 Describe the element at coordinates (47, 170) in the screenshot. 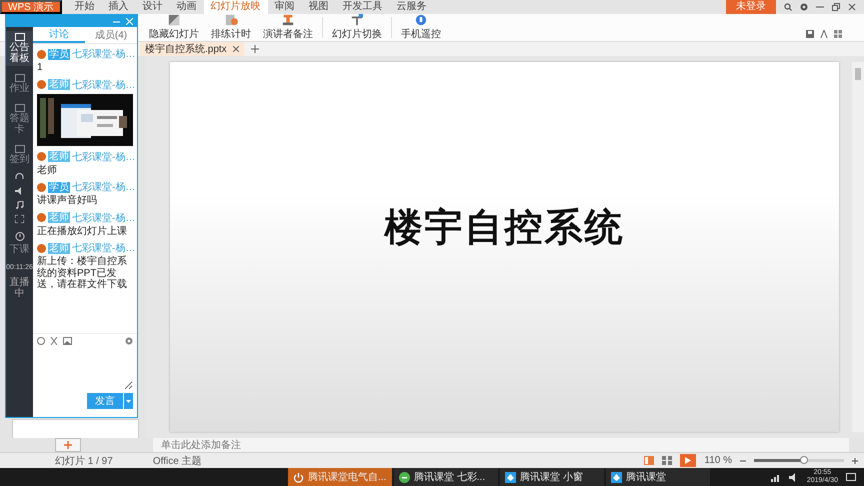

I see `message-text: 老师` at that location.